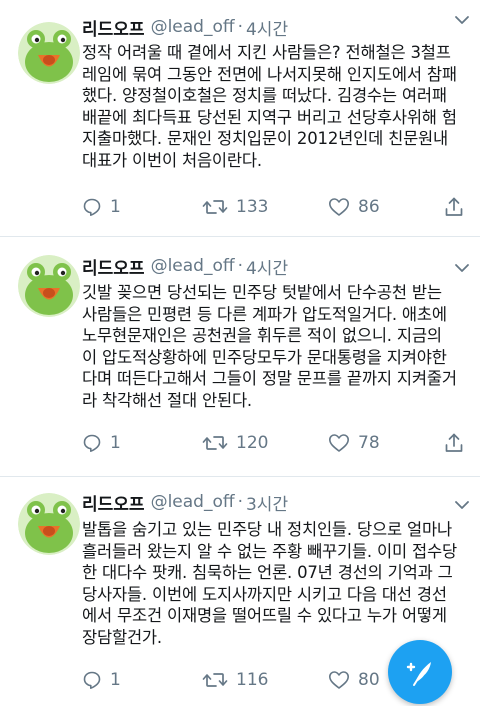  I want to click on retweet-count: 120, so click(252, 443).